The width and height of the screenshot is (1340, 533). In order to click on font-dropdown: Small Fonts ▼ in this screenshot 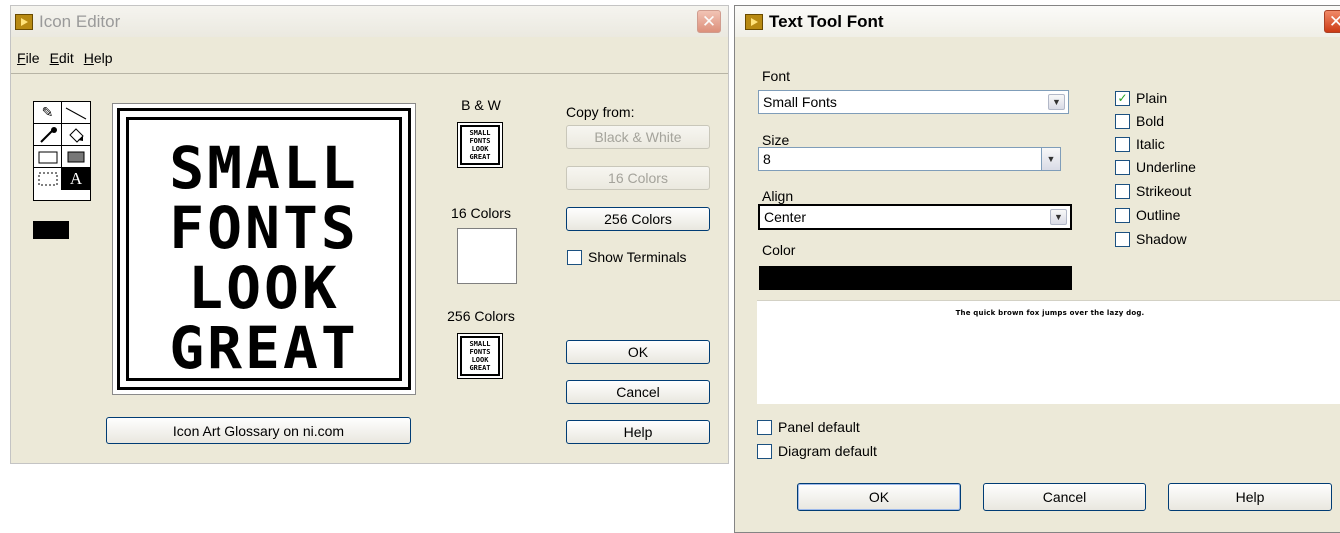, I will do `click(913, 102)`.